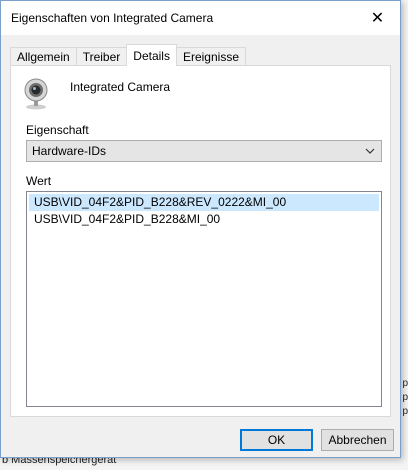  Describe the element at coordinates (101, 56) in the screenshot. I see `tab-treiber: Treiber` at that location.